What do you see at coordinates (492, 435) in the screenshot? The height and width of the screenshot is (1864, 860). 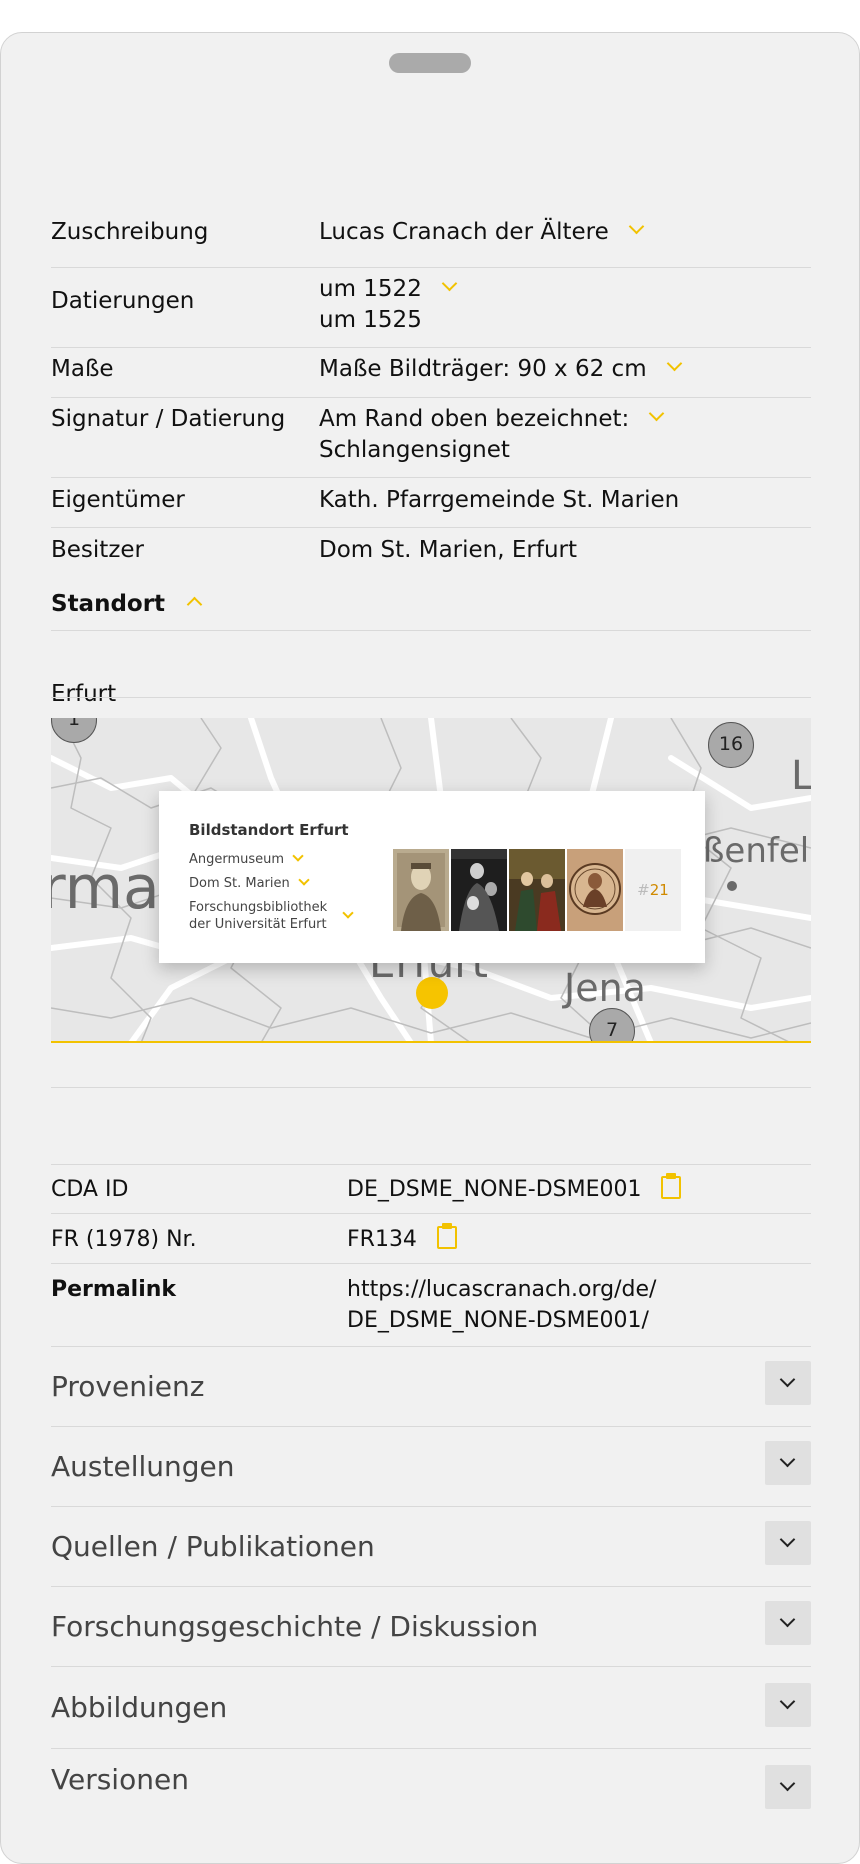 I see `attribute-value: Am Rand oben bezeichnet: Schlangensignet` at bounding box center [492, 435].